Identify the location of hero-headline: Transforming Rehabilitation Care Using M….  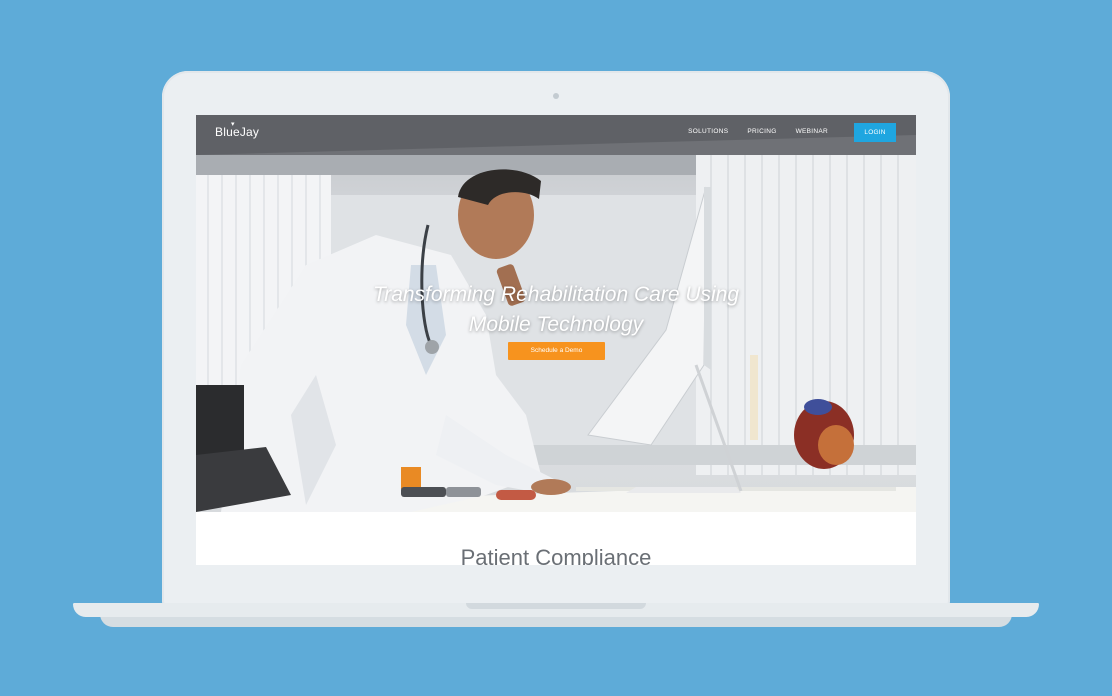
(556, 310).